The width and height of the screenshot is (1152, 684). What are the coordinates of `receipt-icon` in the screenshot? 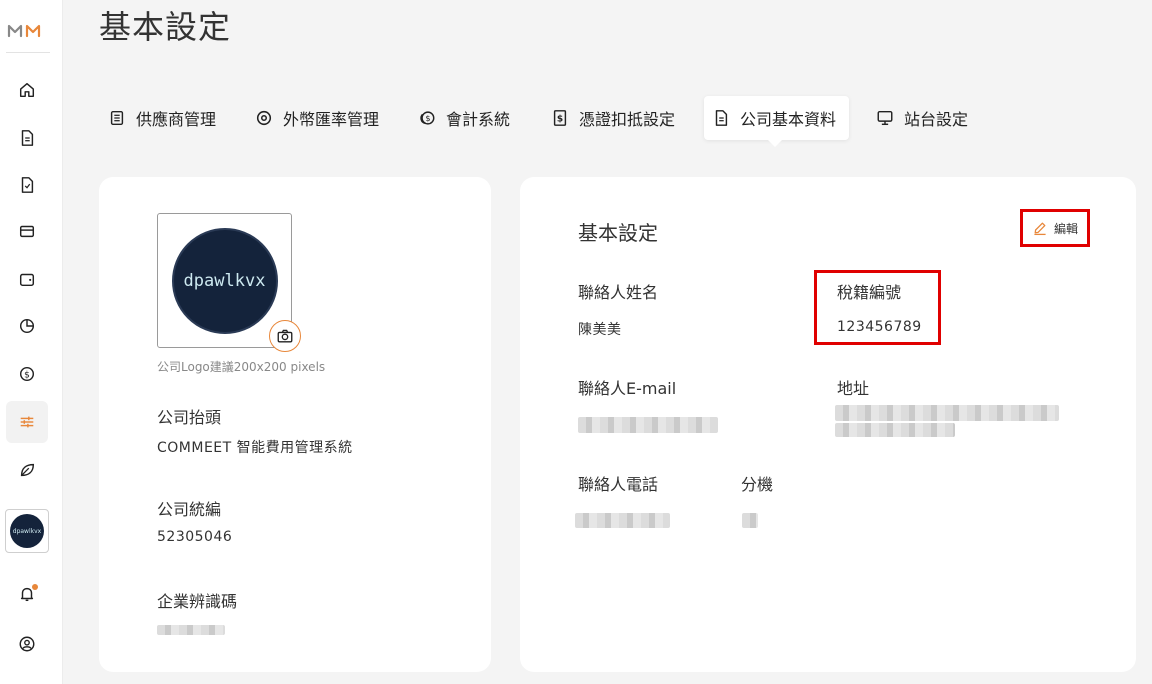 It's located at (27, 185).